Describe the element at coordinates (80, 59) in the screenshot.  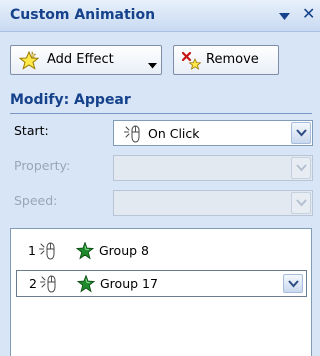
I see `add-effect-label: Add Effect` at that location.